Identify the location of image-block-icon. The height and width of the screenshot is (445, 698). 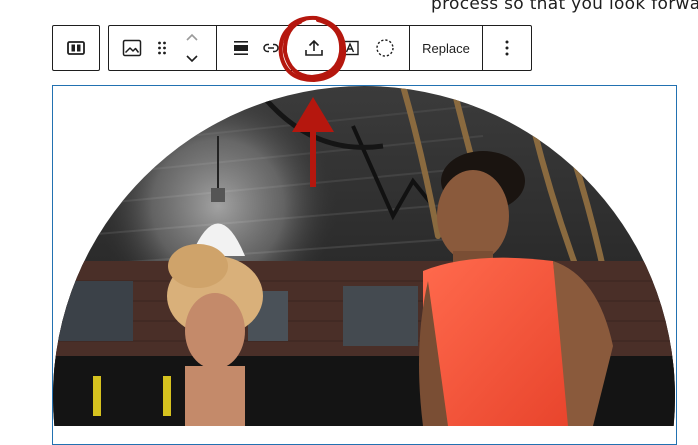
(132, 48).